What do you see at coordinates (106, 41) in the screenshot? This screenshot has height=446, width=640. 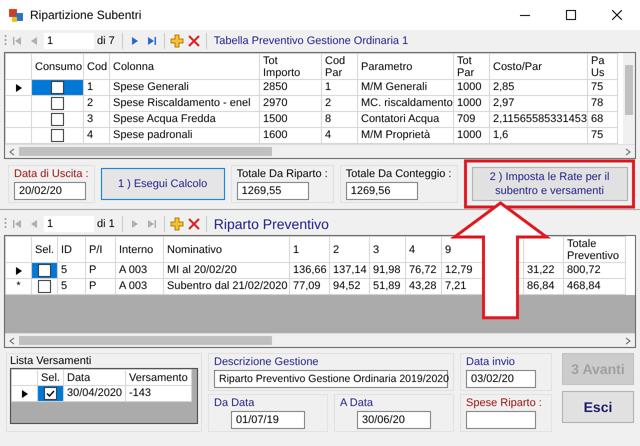 I see `record-count: di 7` at bounding box center [106, 41].